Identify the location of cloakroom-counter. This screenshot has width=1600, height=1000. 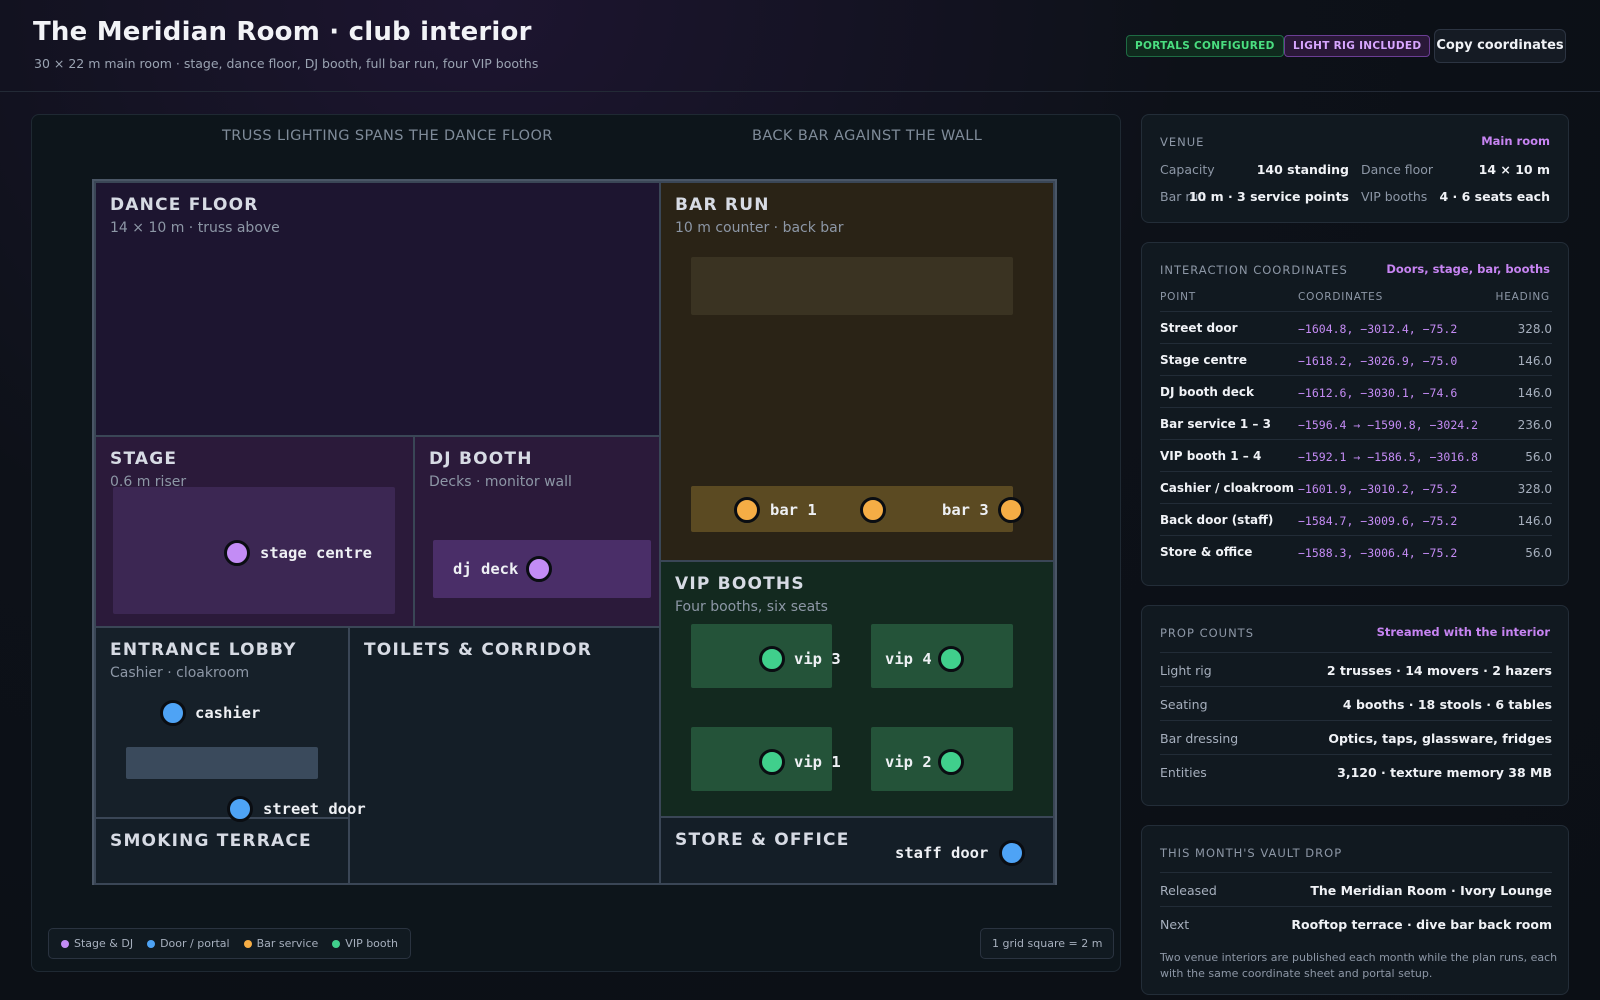
(222, 763).